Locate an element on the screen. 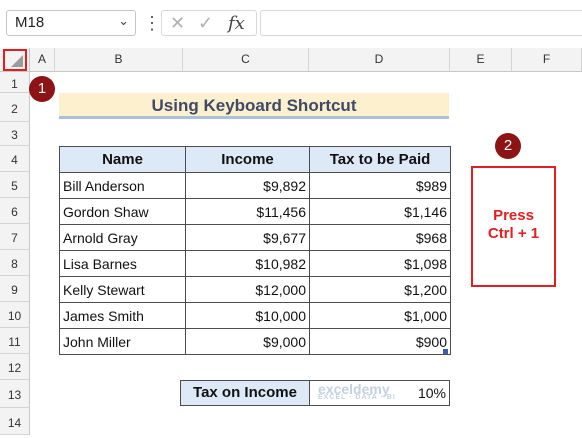  row-header-14: 14 is located at coordinates (15, 421).